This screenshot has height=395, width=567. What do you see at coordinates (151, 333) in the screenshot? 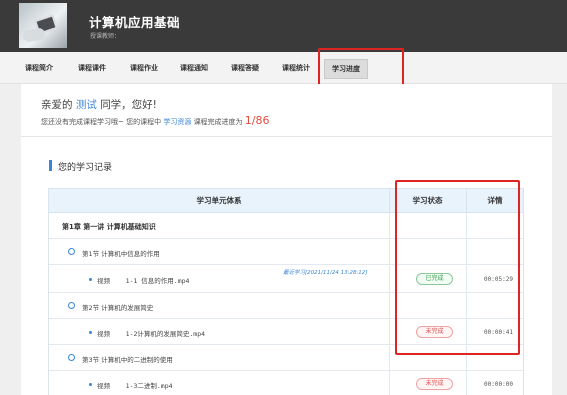
I see `video-link: 视频 1-2计算机的发展简史.mp4` at bounding box center [151, 333].